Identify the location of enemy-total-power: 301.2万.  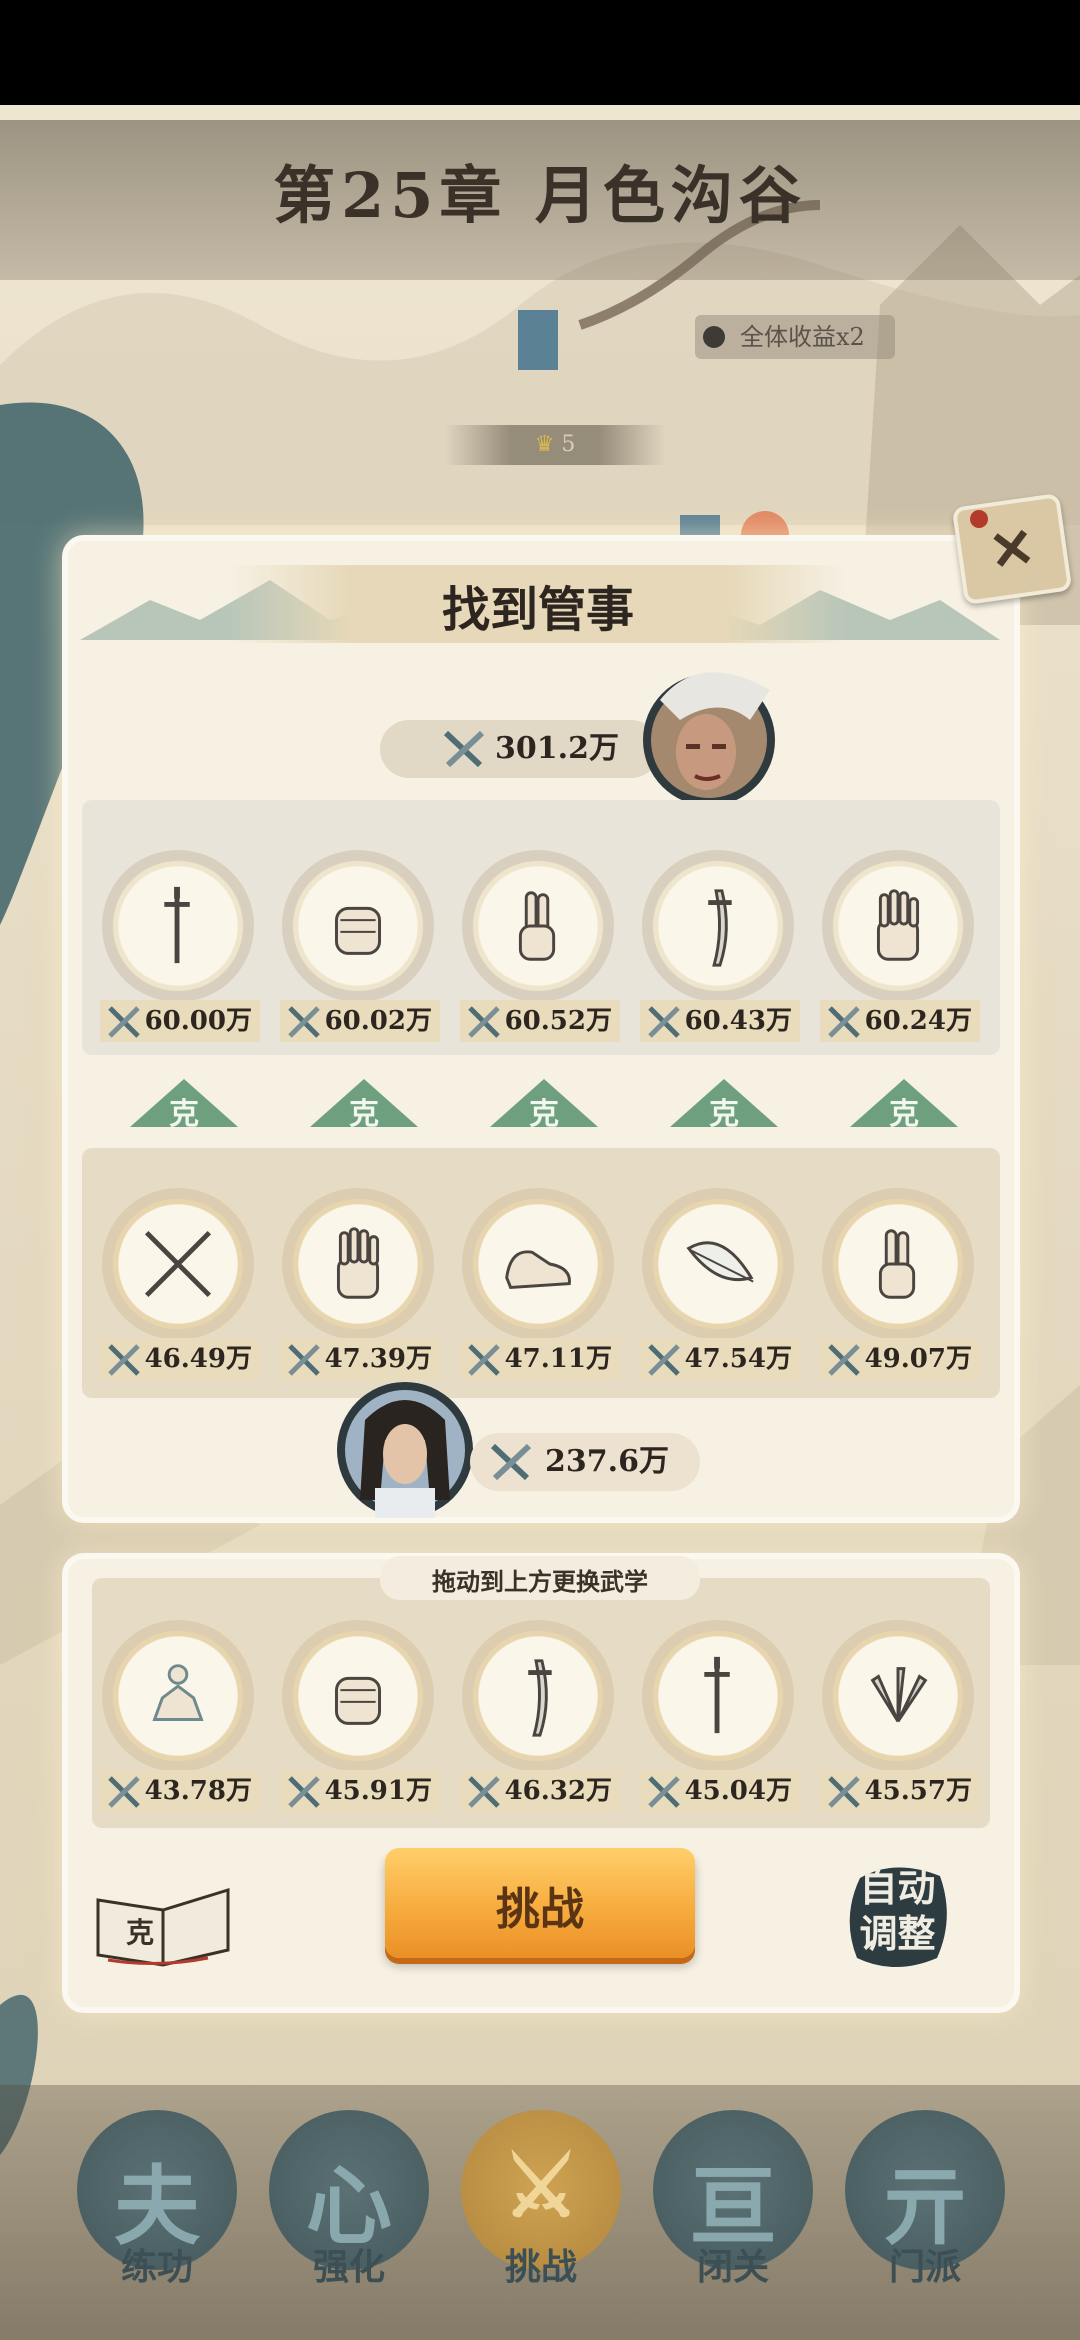
(520, 749).